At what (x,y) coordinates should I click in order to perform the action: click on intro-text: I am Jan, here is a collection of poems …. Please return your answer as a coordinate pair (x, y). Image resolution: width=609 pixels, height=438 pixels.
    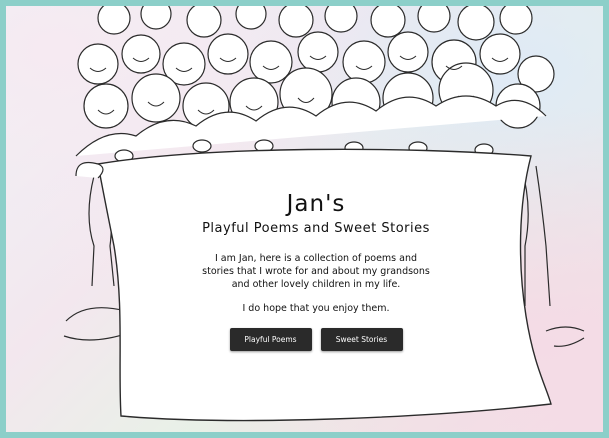
    Looking at the image, I should click on (316, 271).